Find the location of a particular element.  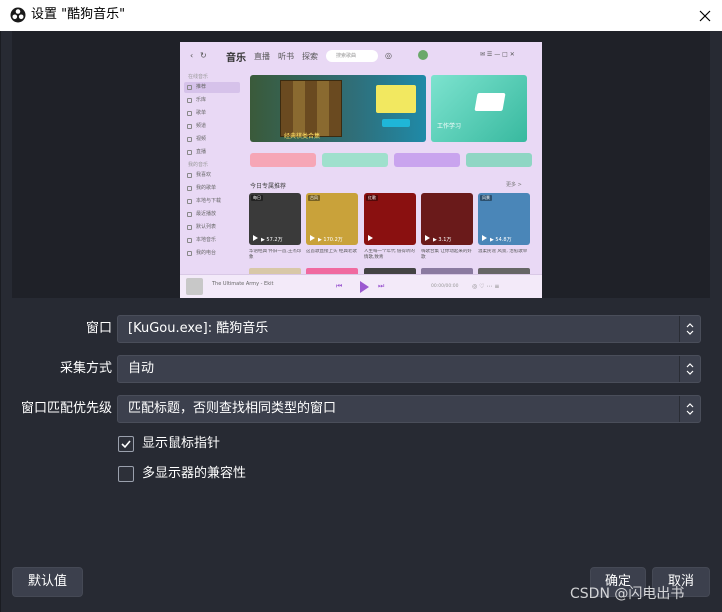

window-select: [KuGou.exe]: 酷狗音乐 is located at coordinates (409, 329).